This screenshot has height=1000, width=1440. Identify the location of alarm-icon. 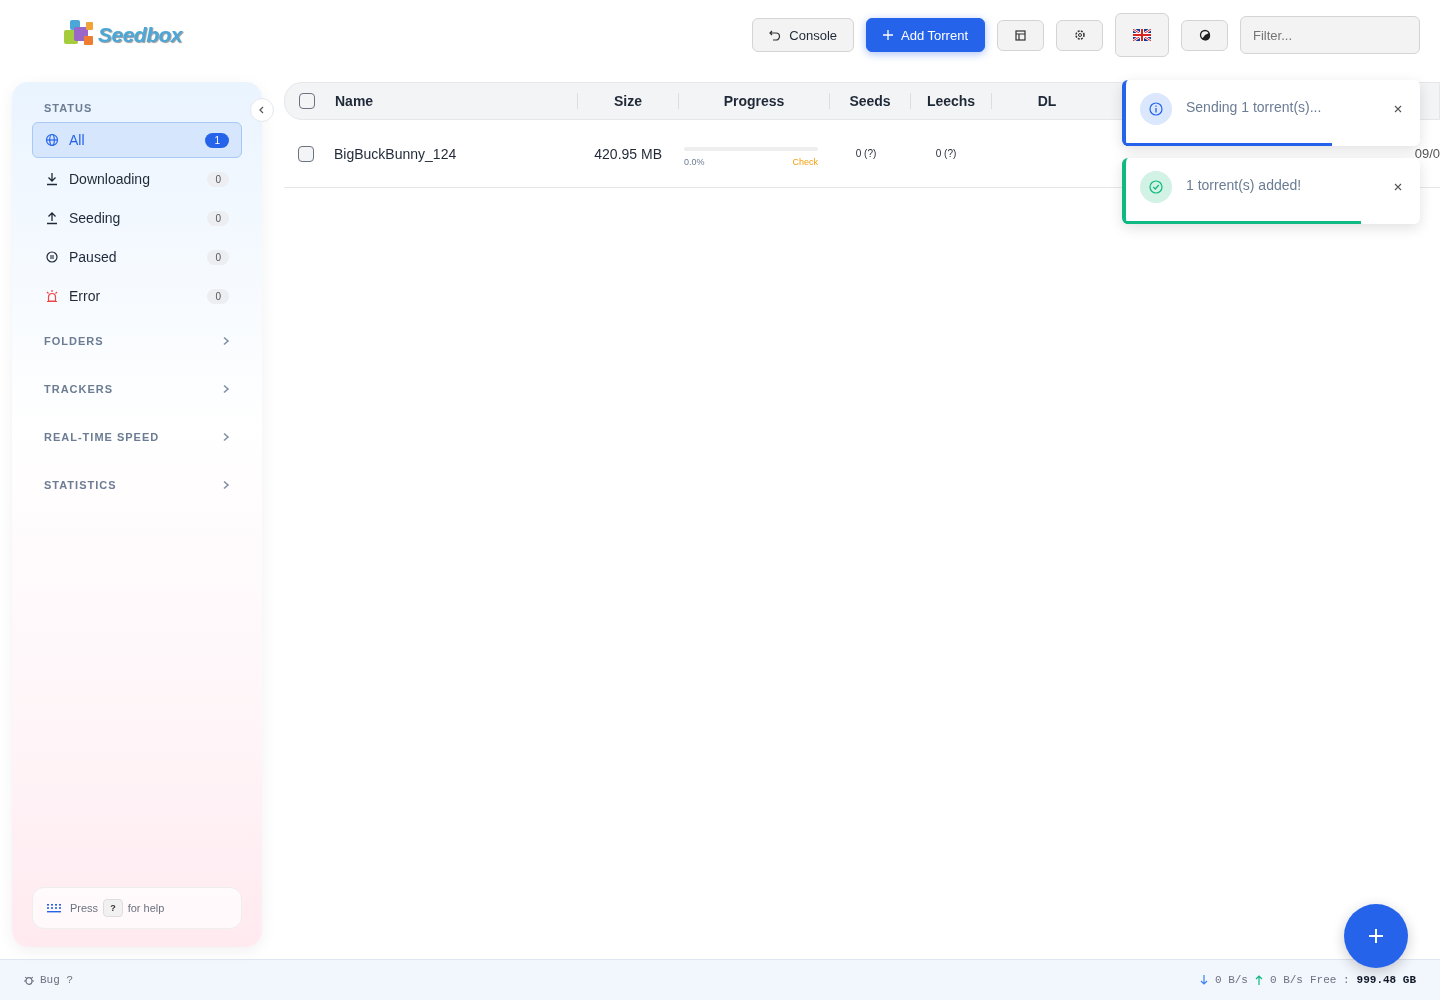
(52, 296).